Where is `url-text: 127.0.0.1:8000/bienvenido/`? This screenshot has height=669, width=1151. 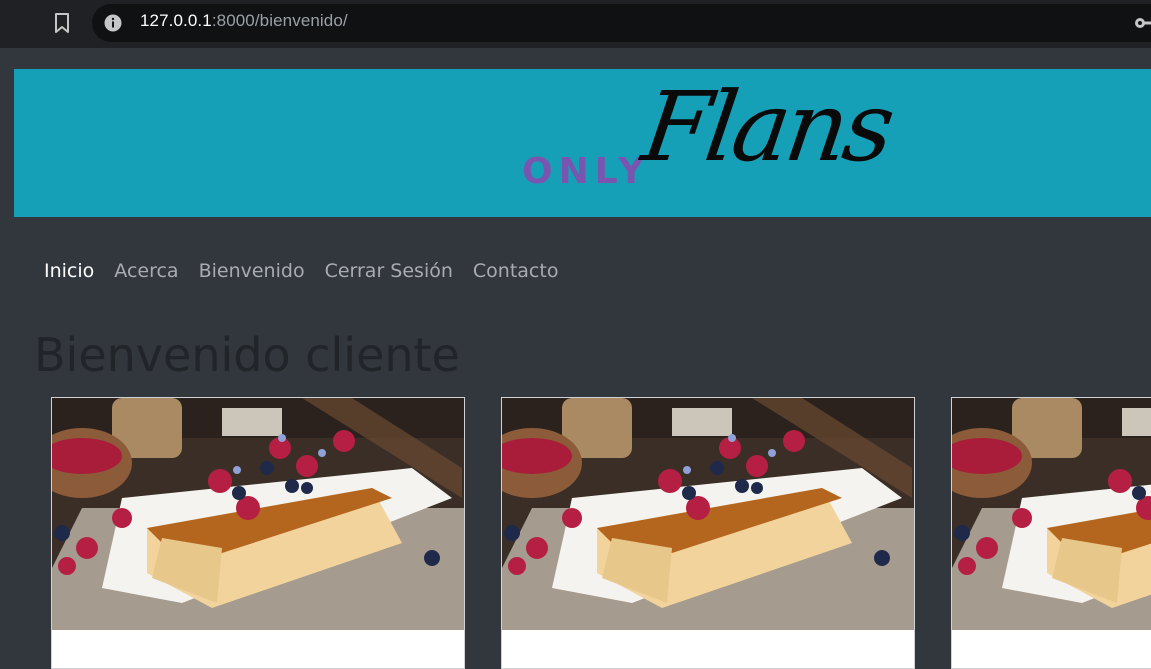 url-text: 127.0.0.1:8000/bienvenido/ is located at coordinates (244, 21).